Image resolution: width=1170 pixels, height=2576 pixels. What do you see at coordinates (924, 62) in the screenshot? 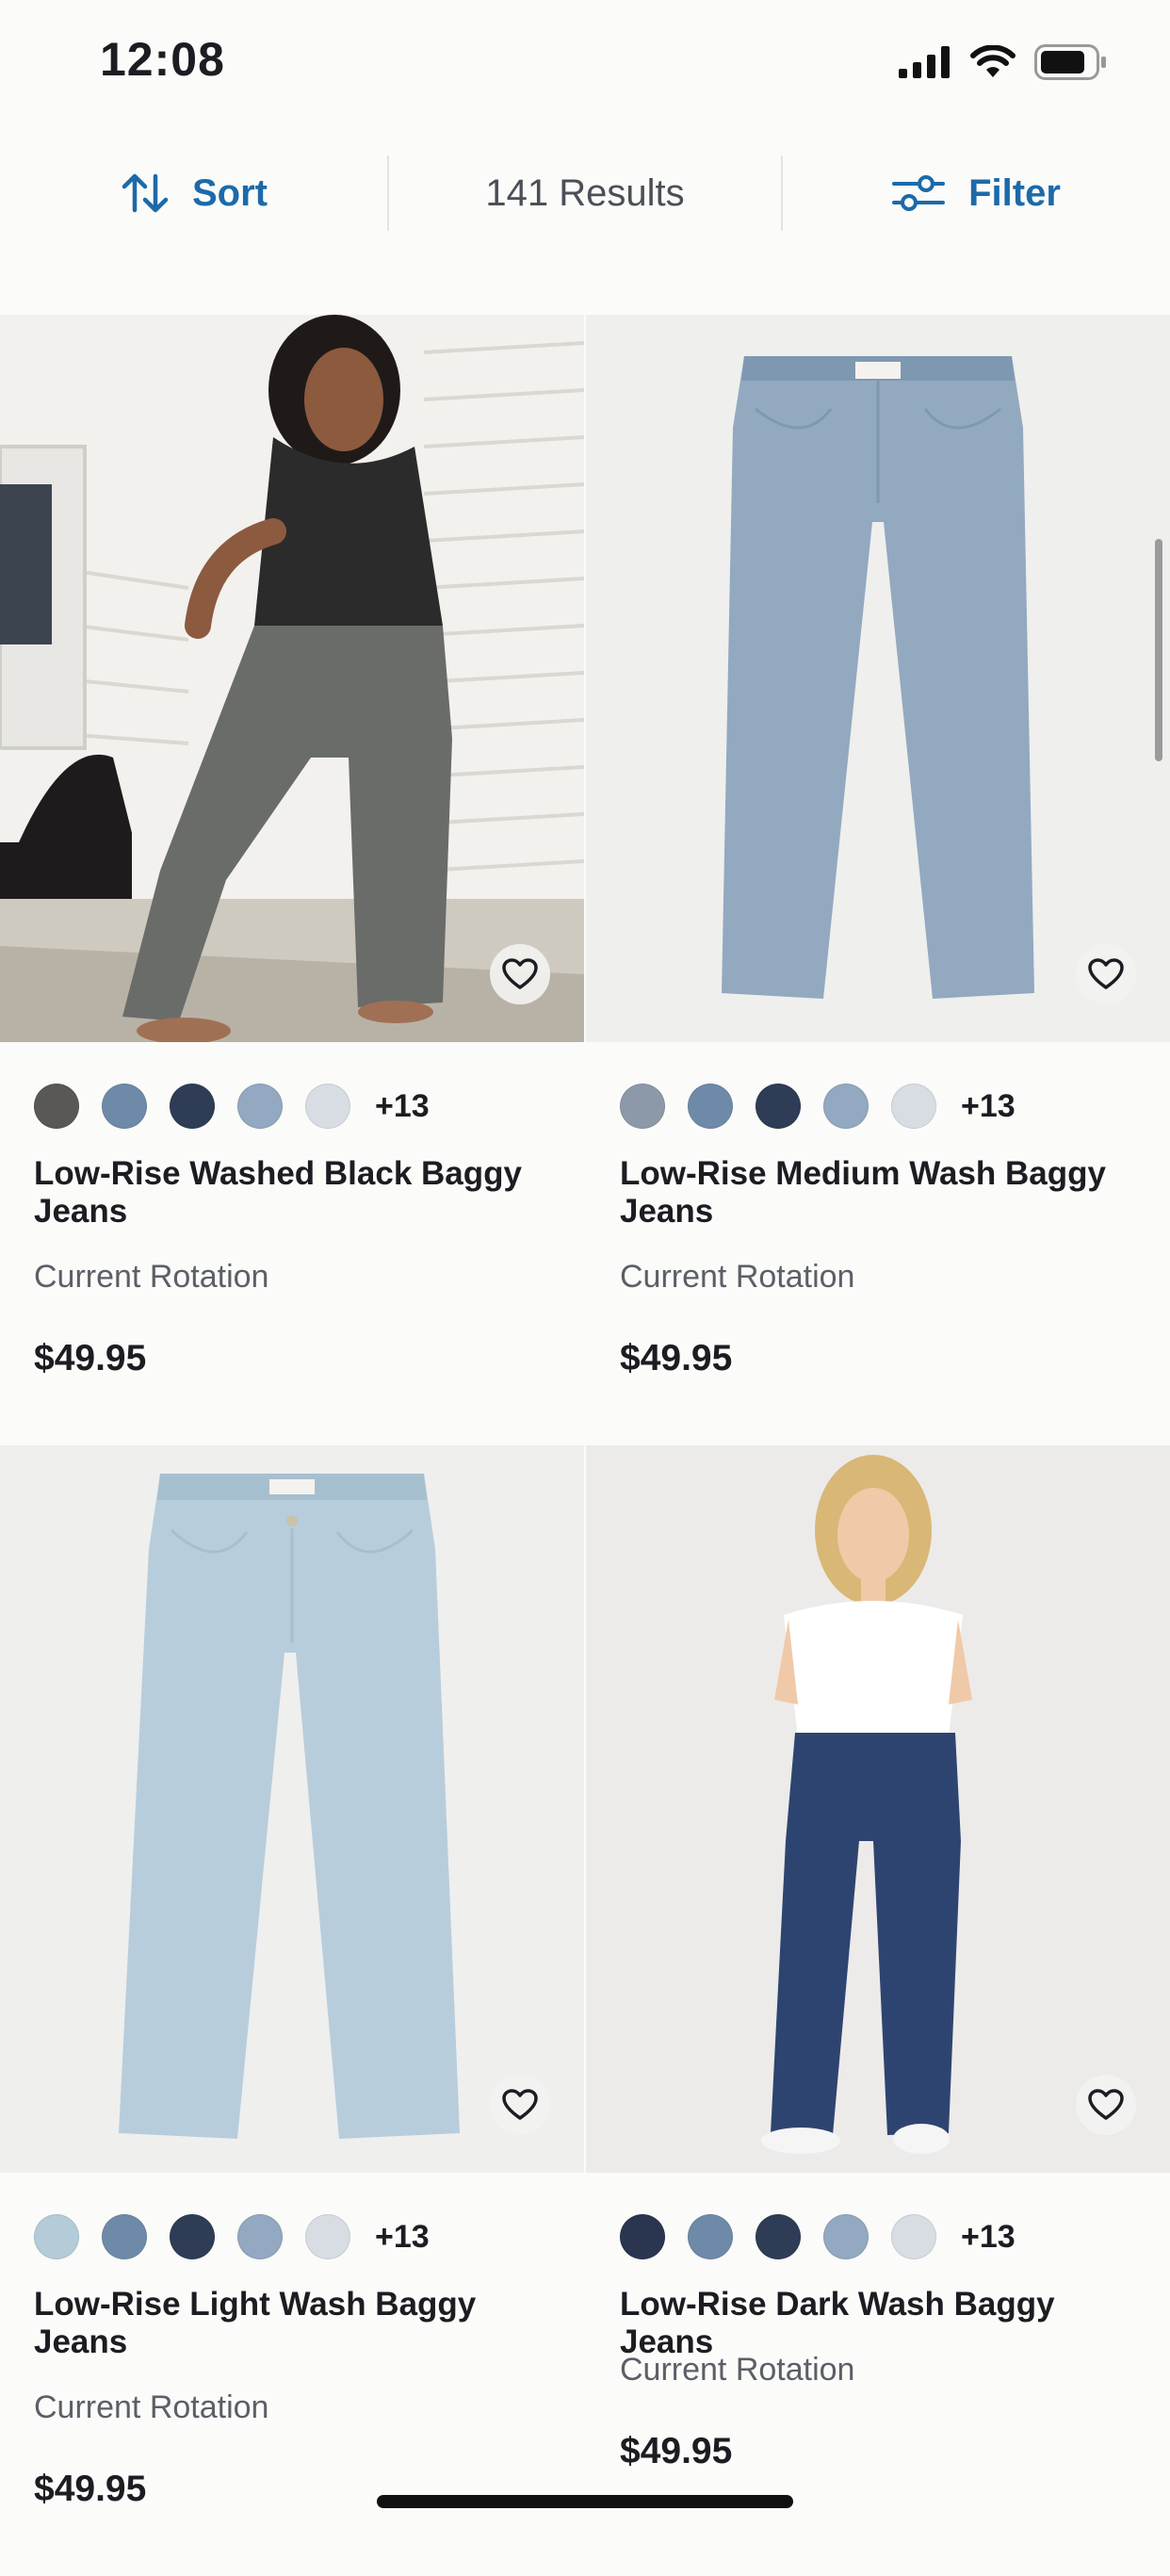
I see `signal-icon` at bounding box center [924, 62].